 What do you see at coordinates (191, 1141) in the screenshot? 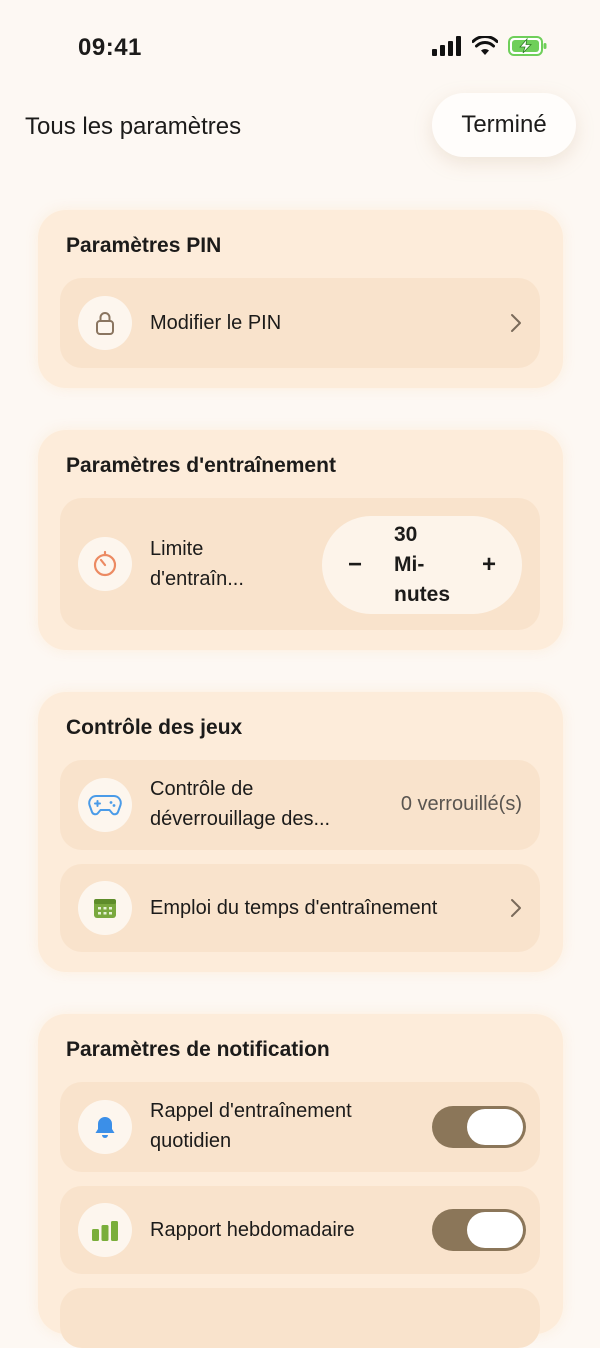
I see `daily-reminder-line2: quotidien` at bounding box center [191, 1141].